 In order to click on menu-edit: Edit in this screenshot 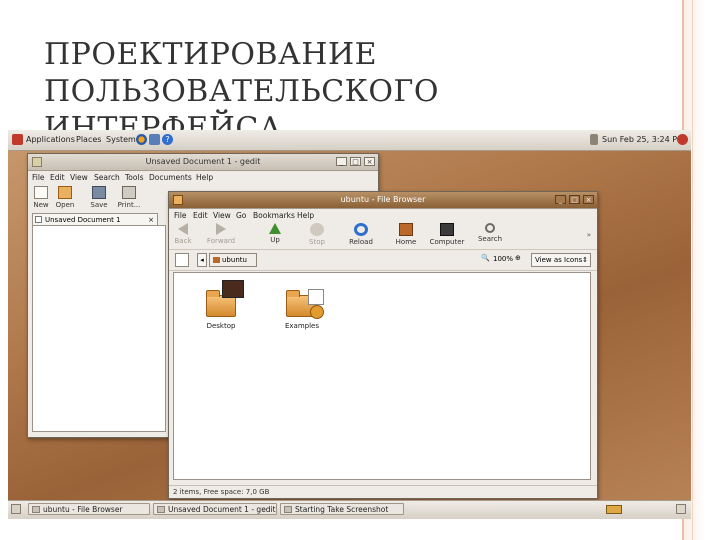, I will do `click(200, 215)`.